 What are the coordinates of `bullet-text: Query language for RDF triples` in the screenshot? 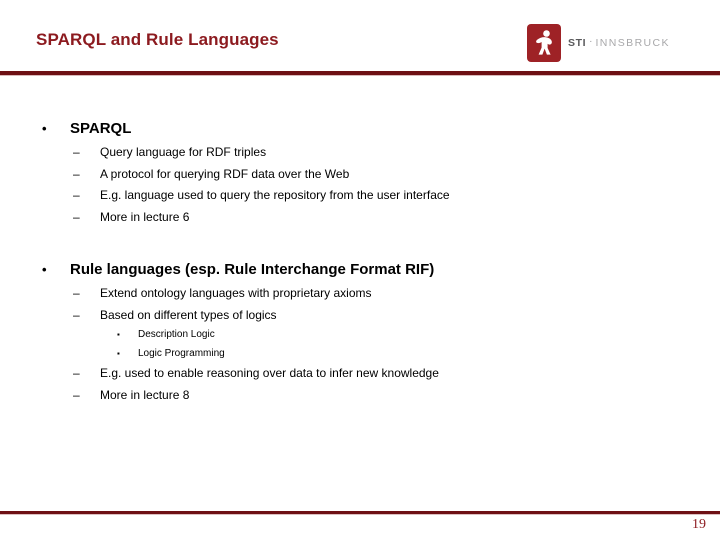 It's located at (183, 152).